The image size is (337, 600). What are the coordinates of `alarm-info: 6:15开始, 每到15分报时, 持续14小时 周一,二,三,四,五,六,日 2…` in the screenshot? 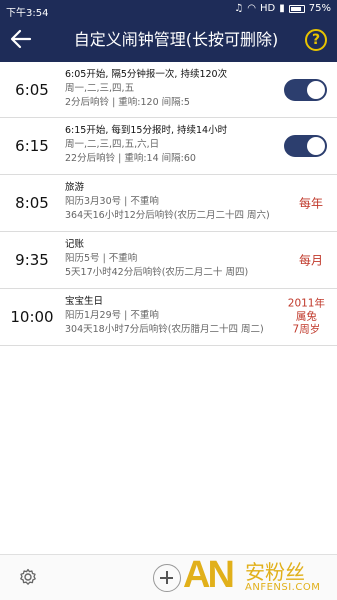 It's located at (146, 145).